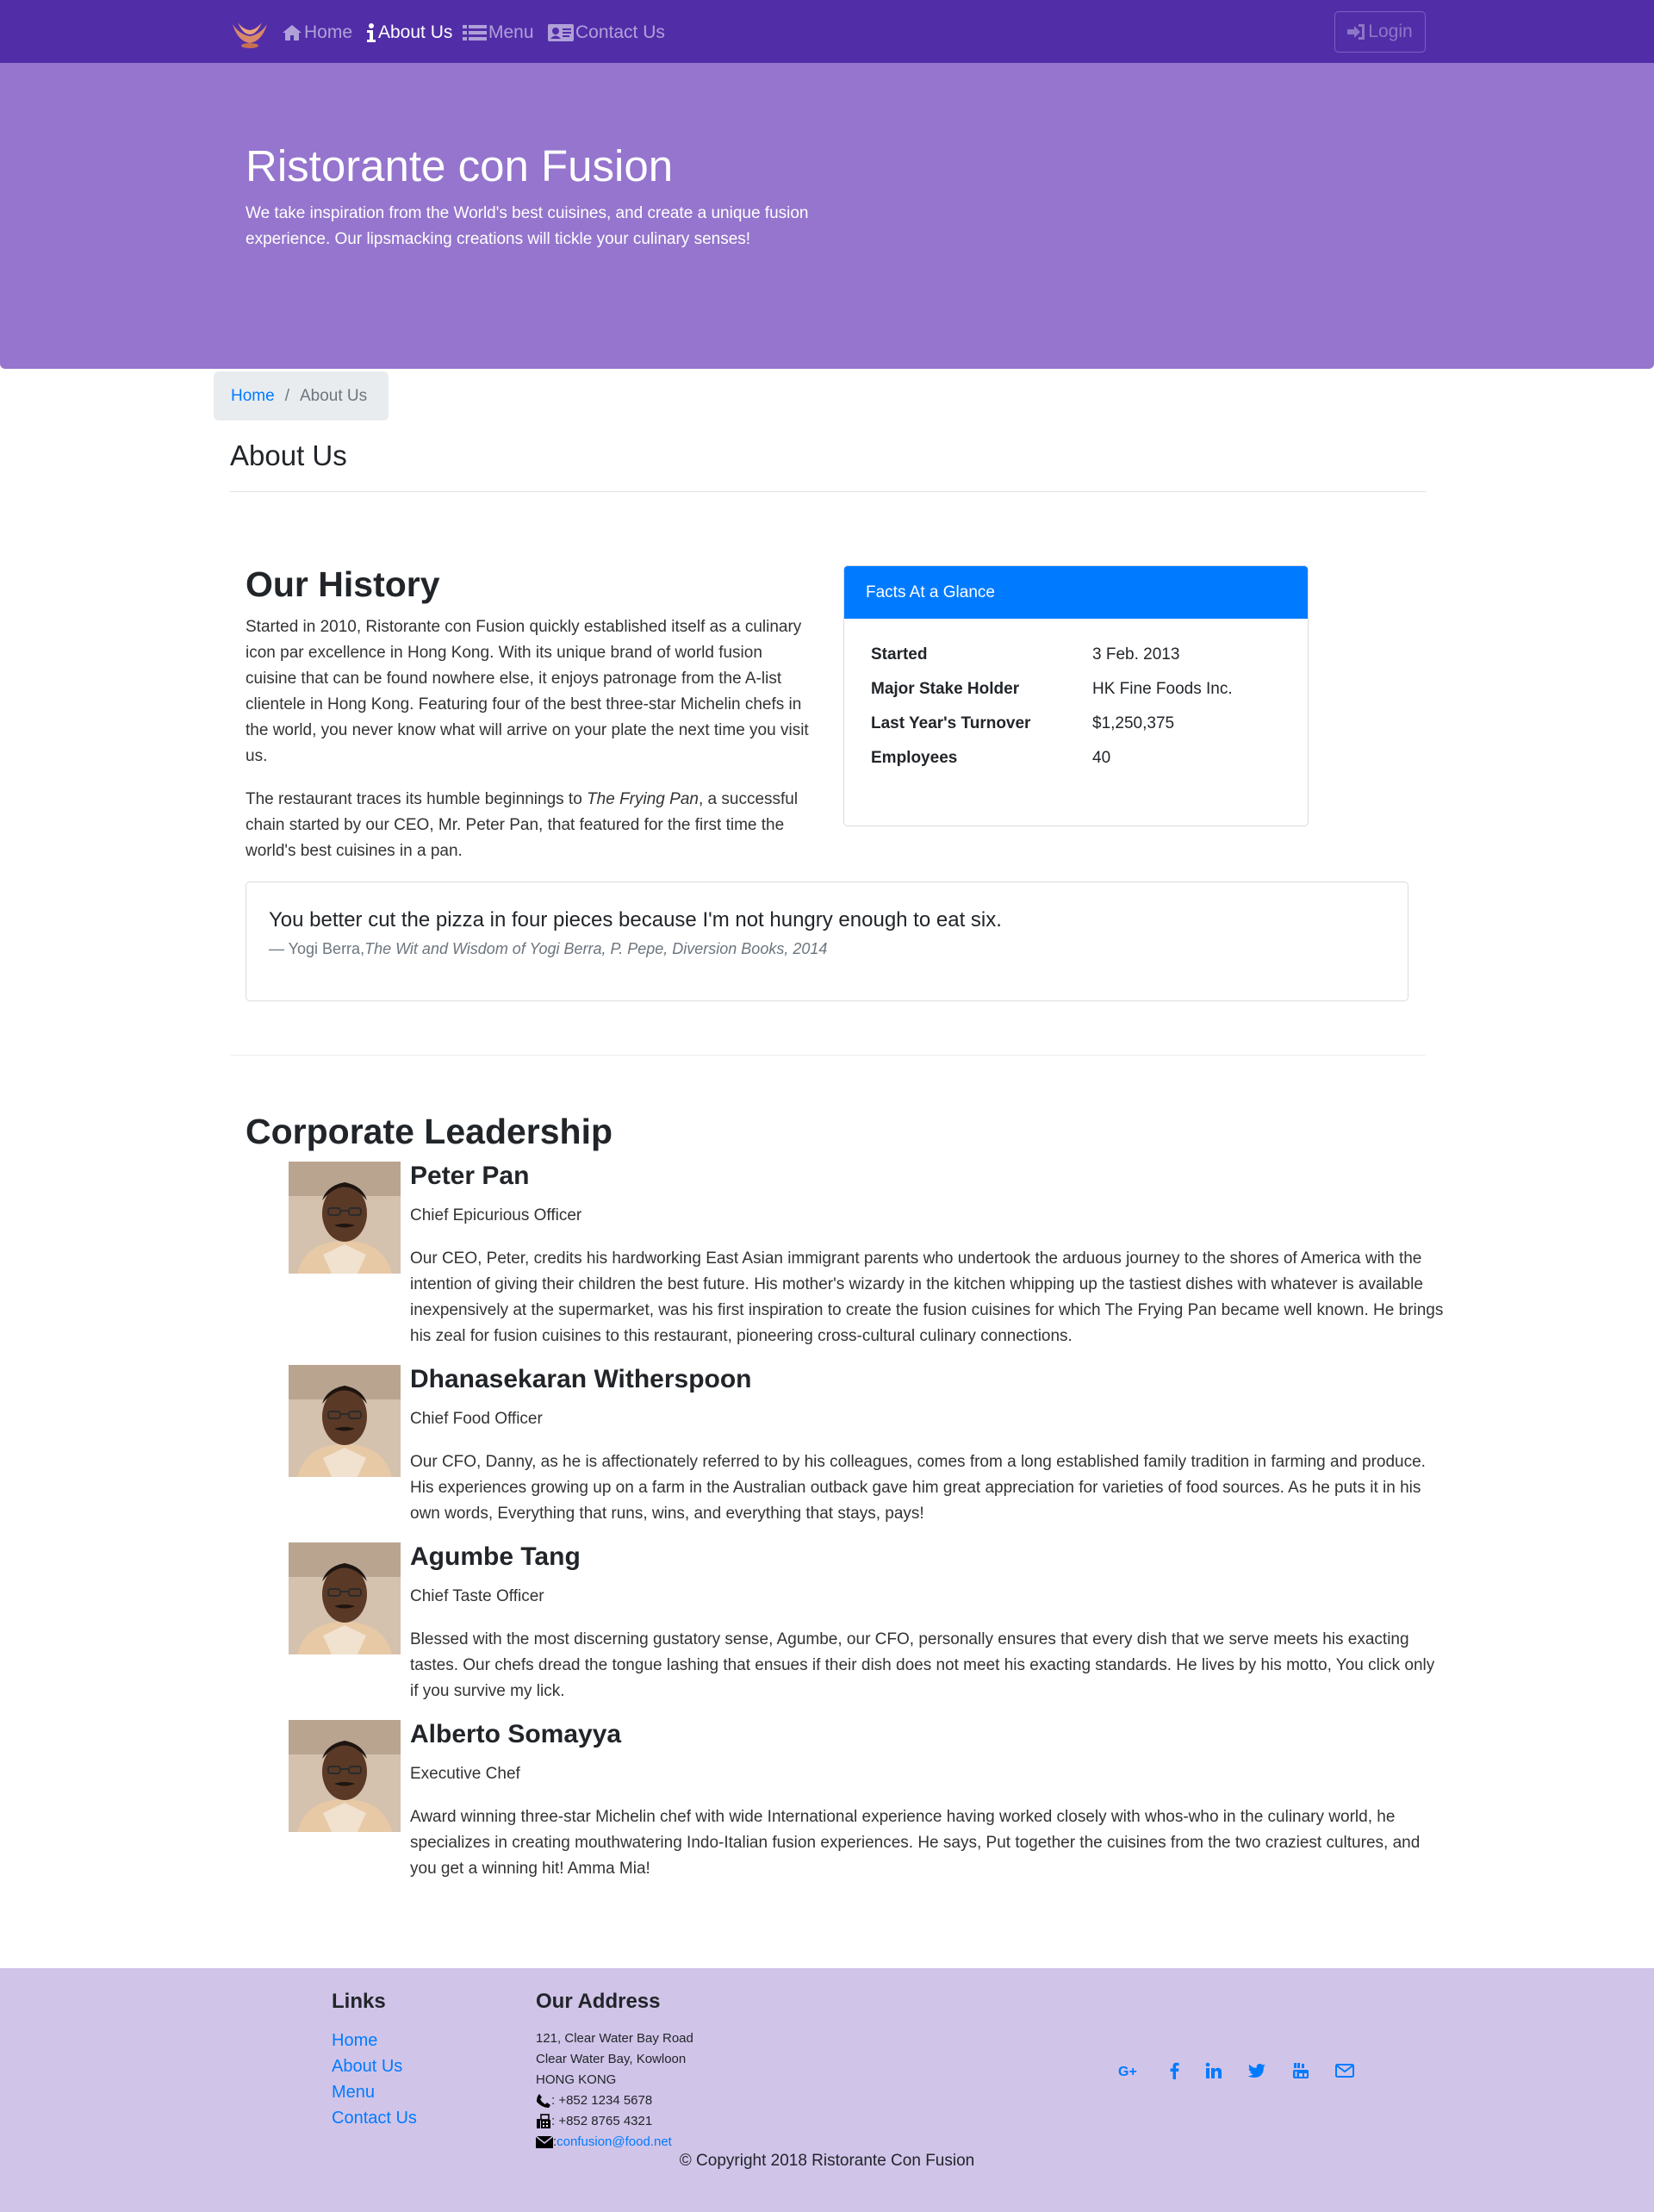 The width and height of the screenshot is (1654, 2212). What do you see at coordinates (900, 654) in the screenshot?
I see `fact-label: Started` at bounding box center [900, 654].